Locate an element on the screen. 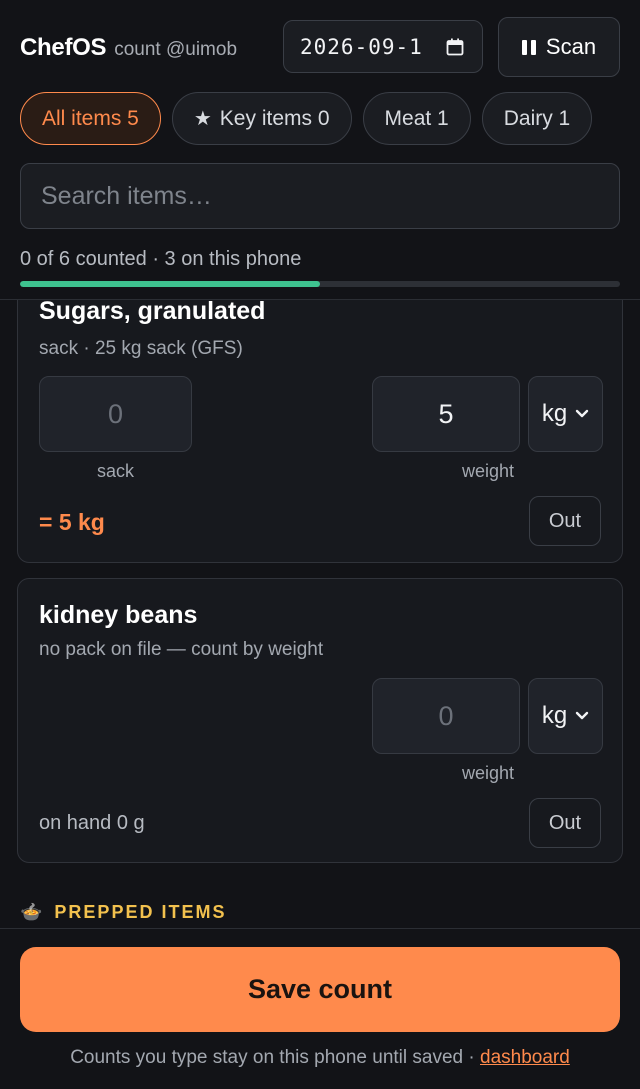 This screenshot has width=640, height=1089. bowl-icon: 🍲 is located at coordinates (31, 912).